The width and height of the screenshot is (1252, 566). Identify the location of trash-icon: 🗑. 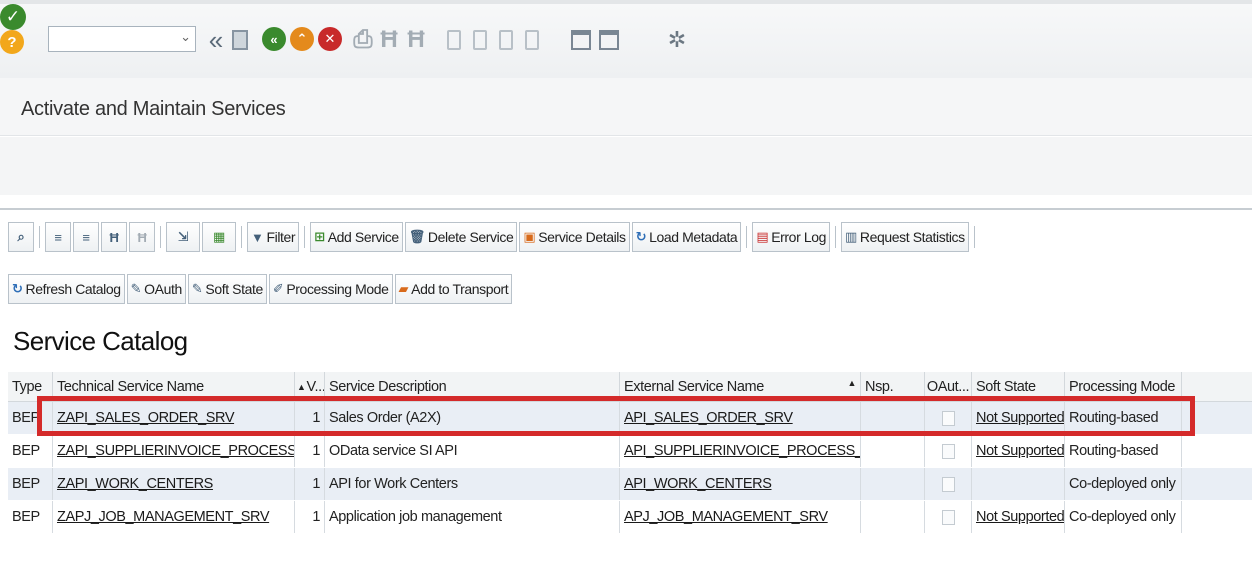
(417, 236).